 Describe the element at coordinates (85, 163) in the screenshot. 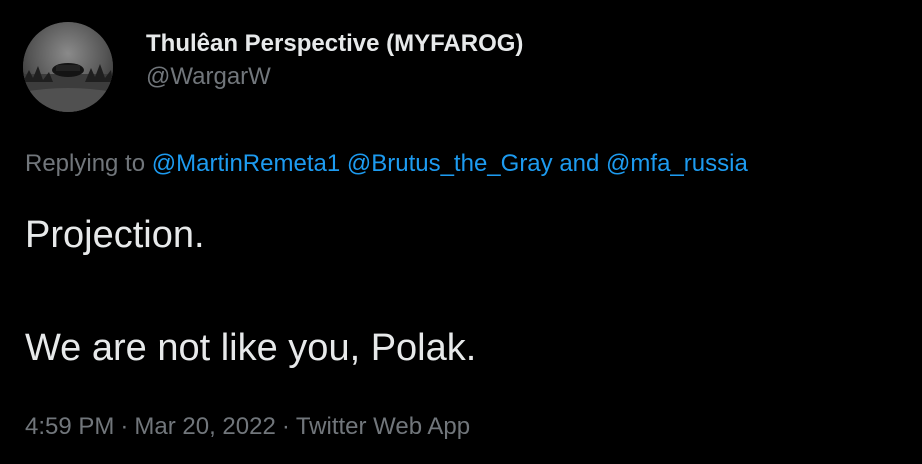

I see `replying-to-label: Replying to` at that location.